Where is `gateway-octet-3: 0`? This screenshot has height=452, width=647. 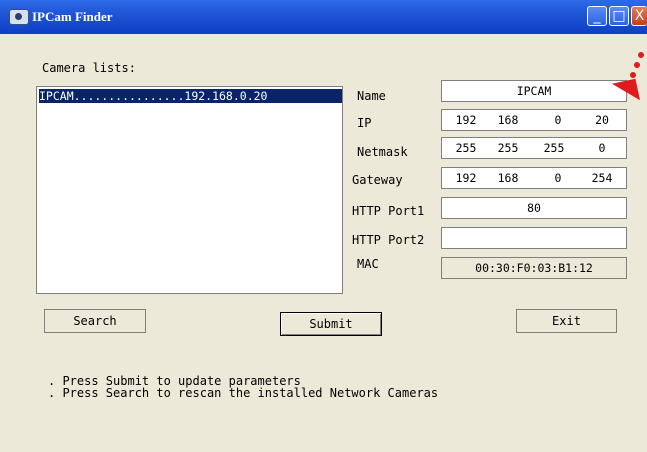
gateway-octet-3: 0 is located at coordinates (558, 178).